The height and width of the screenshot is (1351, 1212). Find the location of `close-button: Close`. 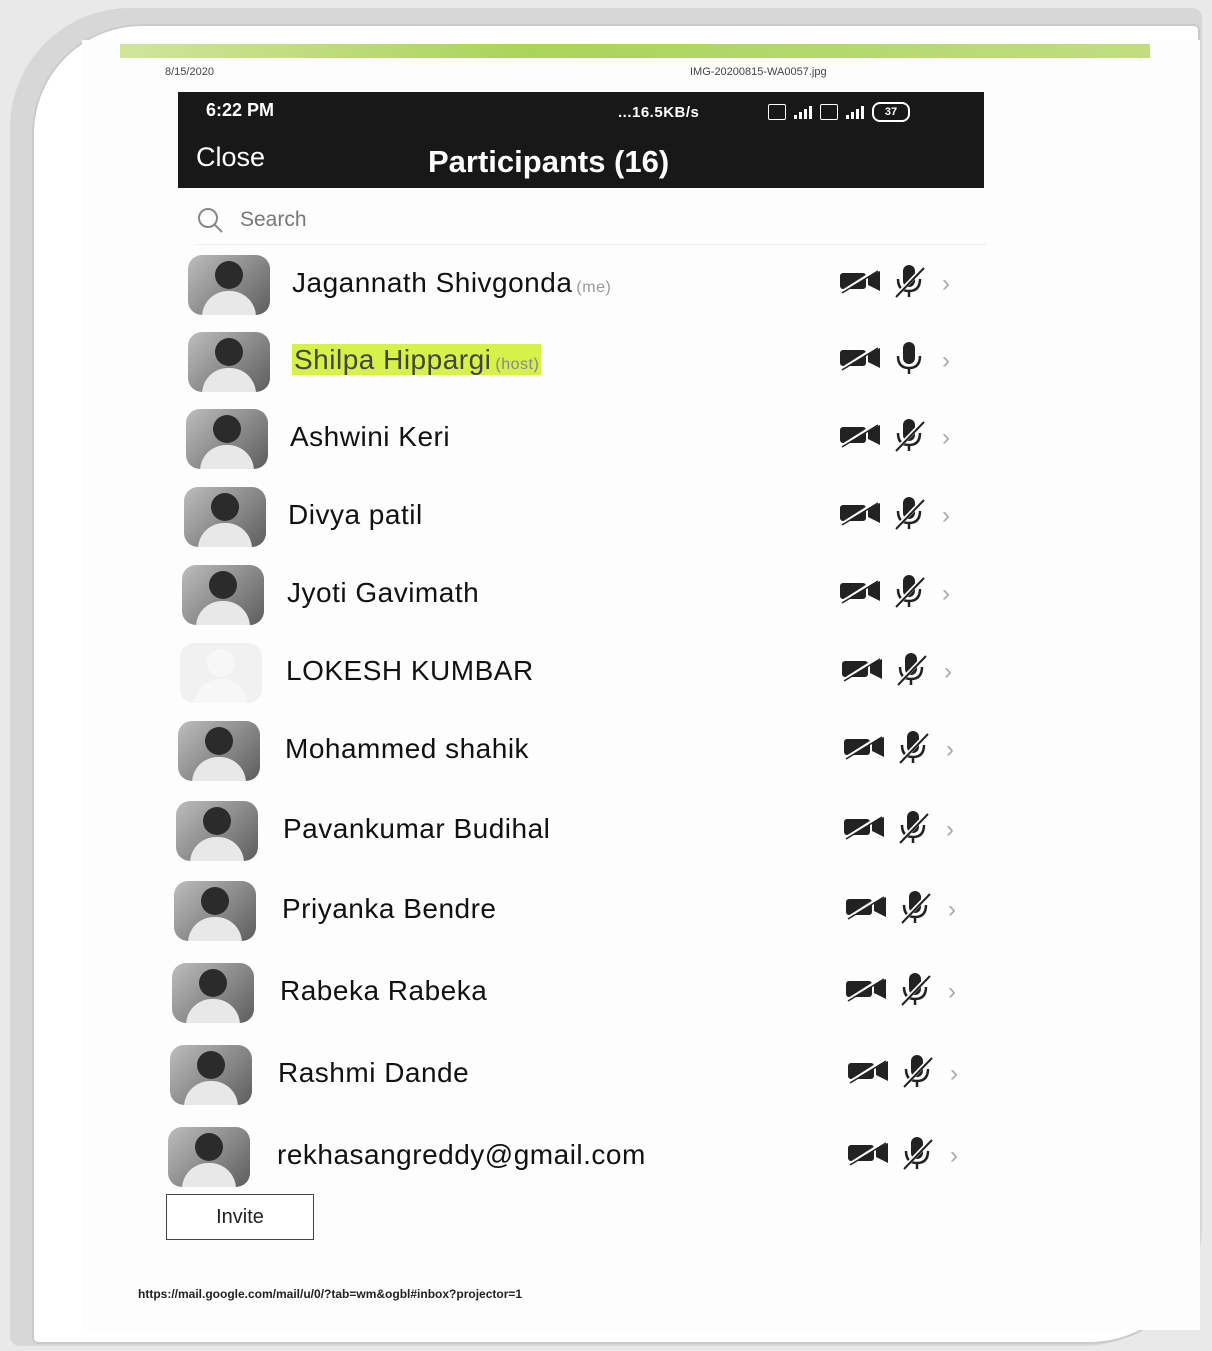

close-button: Close is located at coordinates (230, 157).